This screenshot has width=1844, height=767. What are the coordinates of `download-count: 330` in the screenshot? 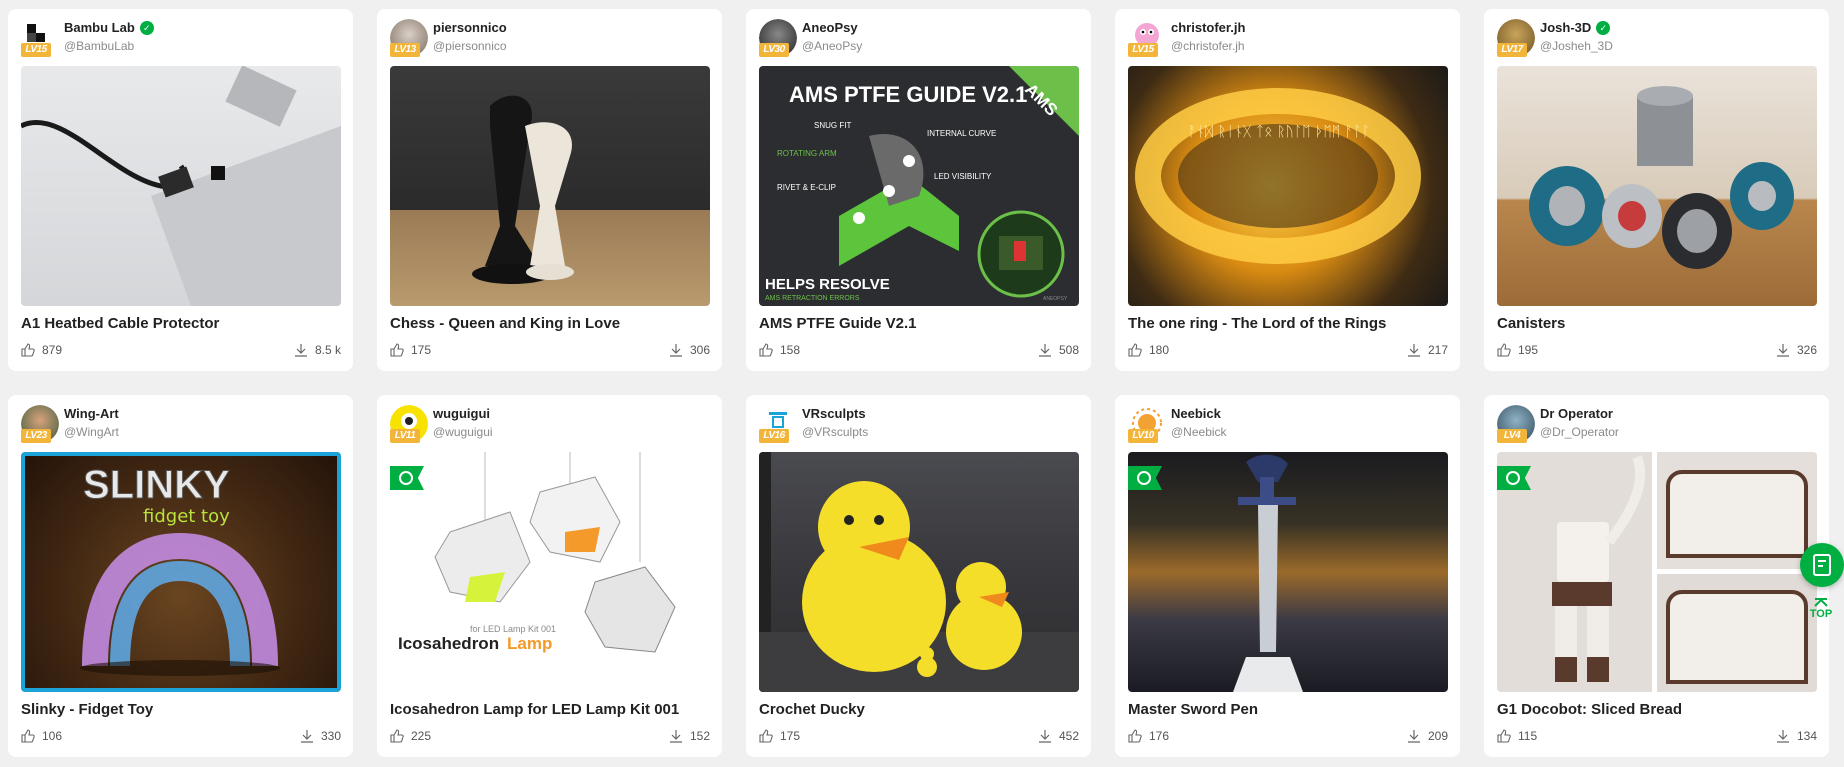 It's located at (330, 736).